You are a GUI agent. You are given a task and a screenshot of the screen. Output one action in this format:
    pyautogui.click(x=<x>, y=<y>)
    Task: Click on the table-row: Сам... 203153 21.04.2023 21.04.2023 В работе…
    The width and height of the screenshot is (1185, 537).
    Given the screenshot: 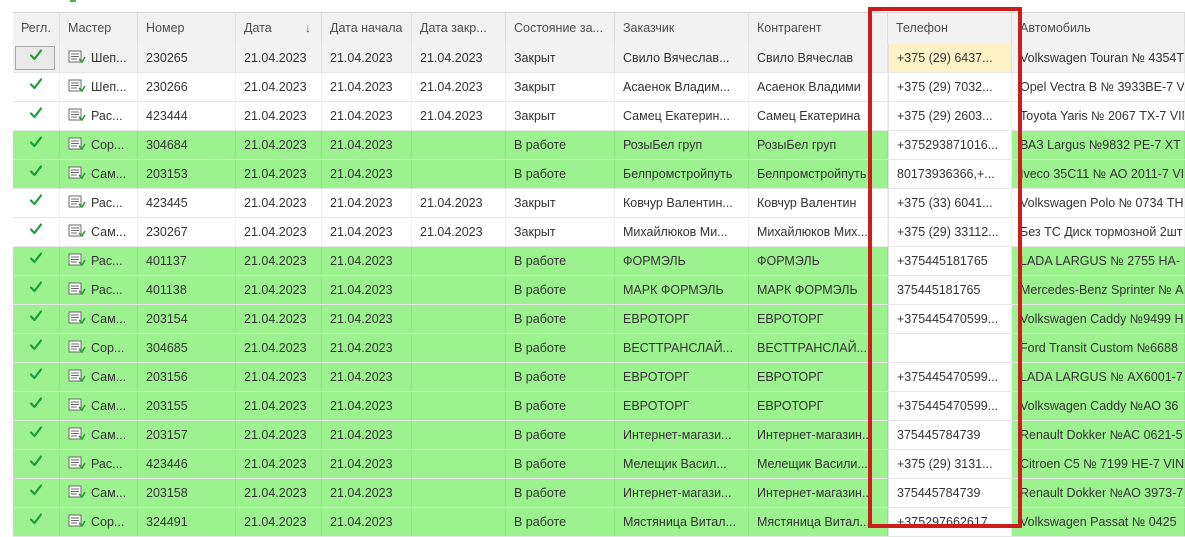 What is the action you would take?
    pyautogui.click(x=599, y=174)
    